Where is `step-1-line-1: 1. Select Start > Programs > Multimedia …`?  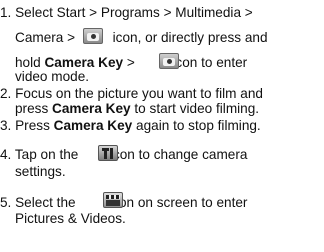 step-1-line-1: 1. Select Start > Programs > Multimedia … is located at coordinates (126, 12).